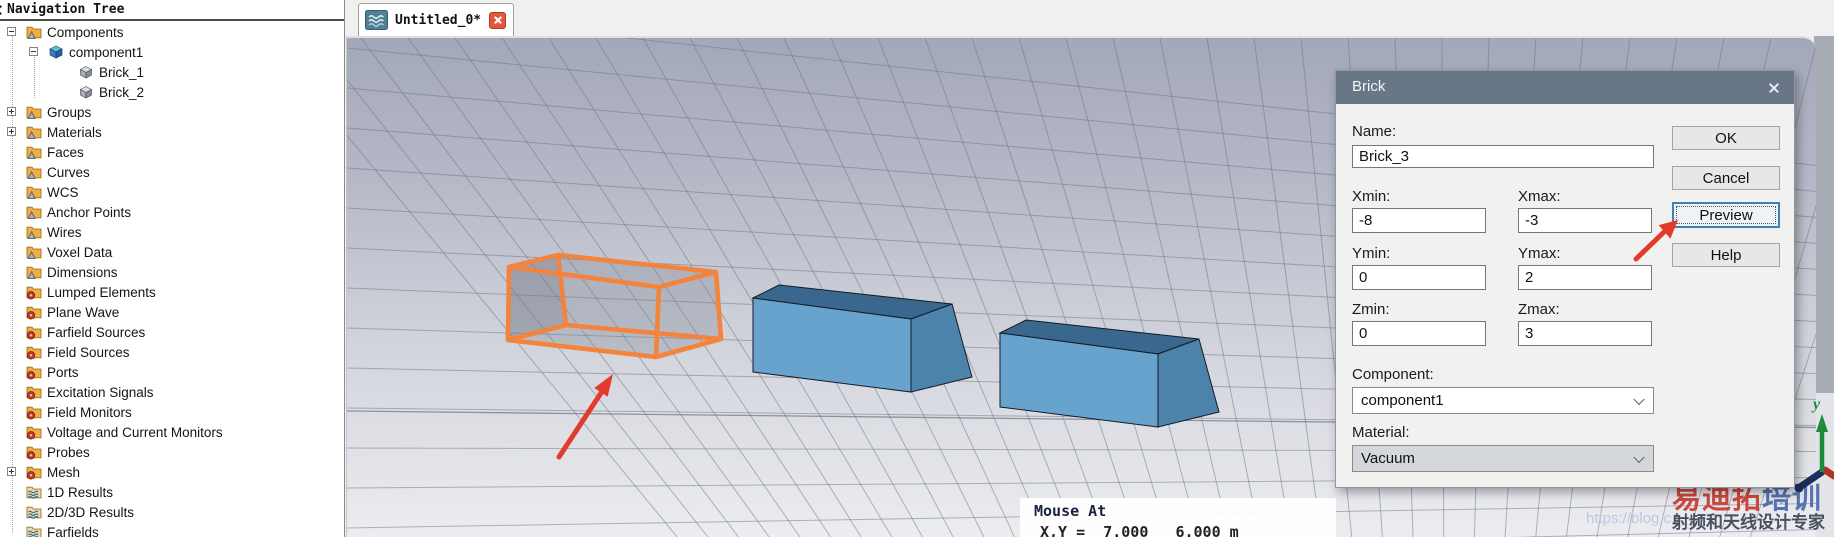 The width and height of the screenshot is (1834, 537). Describe the element at coordinates (65, 152) in the screenshot. I see `tree-item-label: Faces` at that location.